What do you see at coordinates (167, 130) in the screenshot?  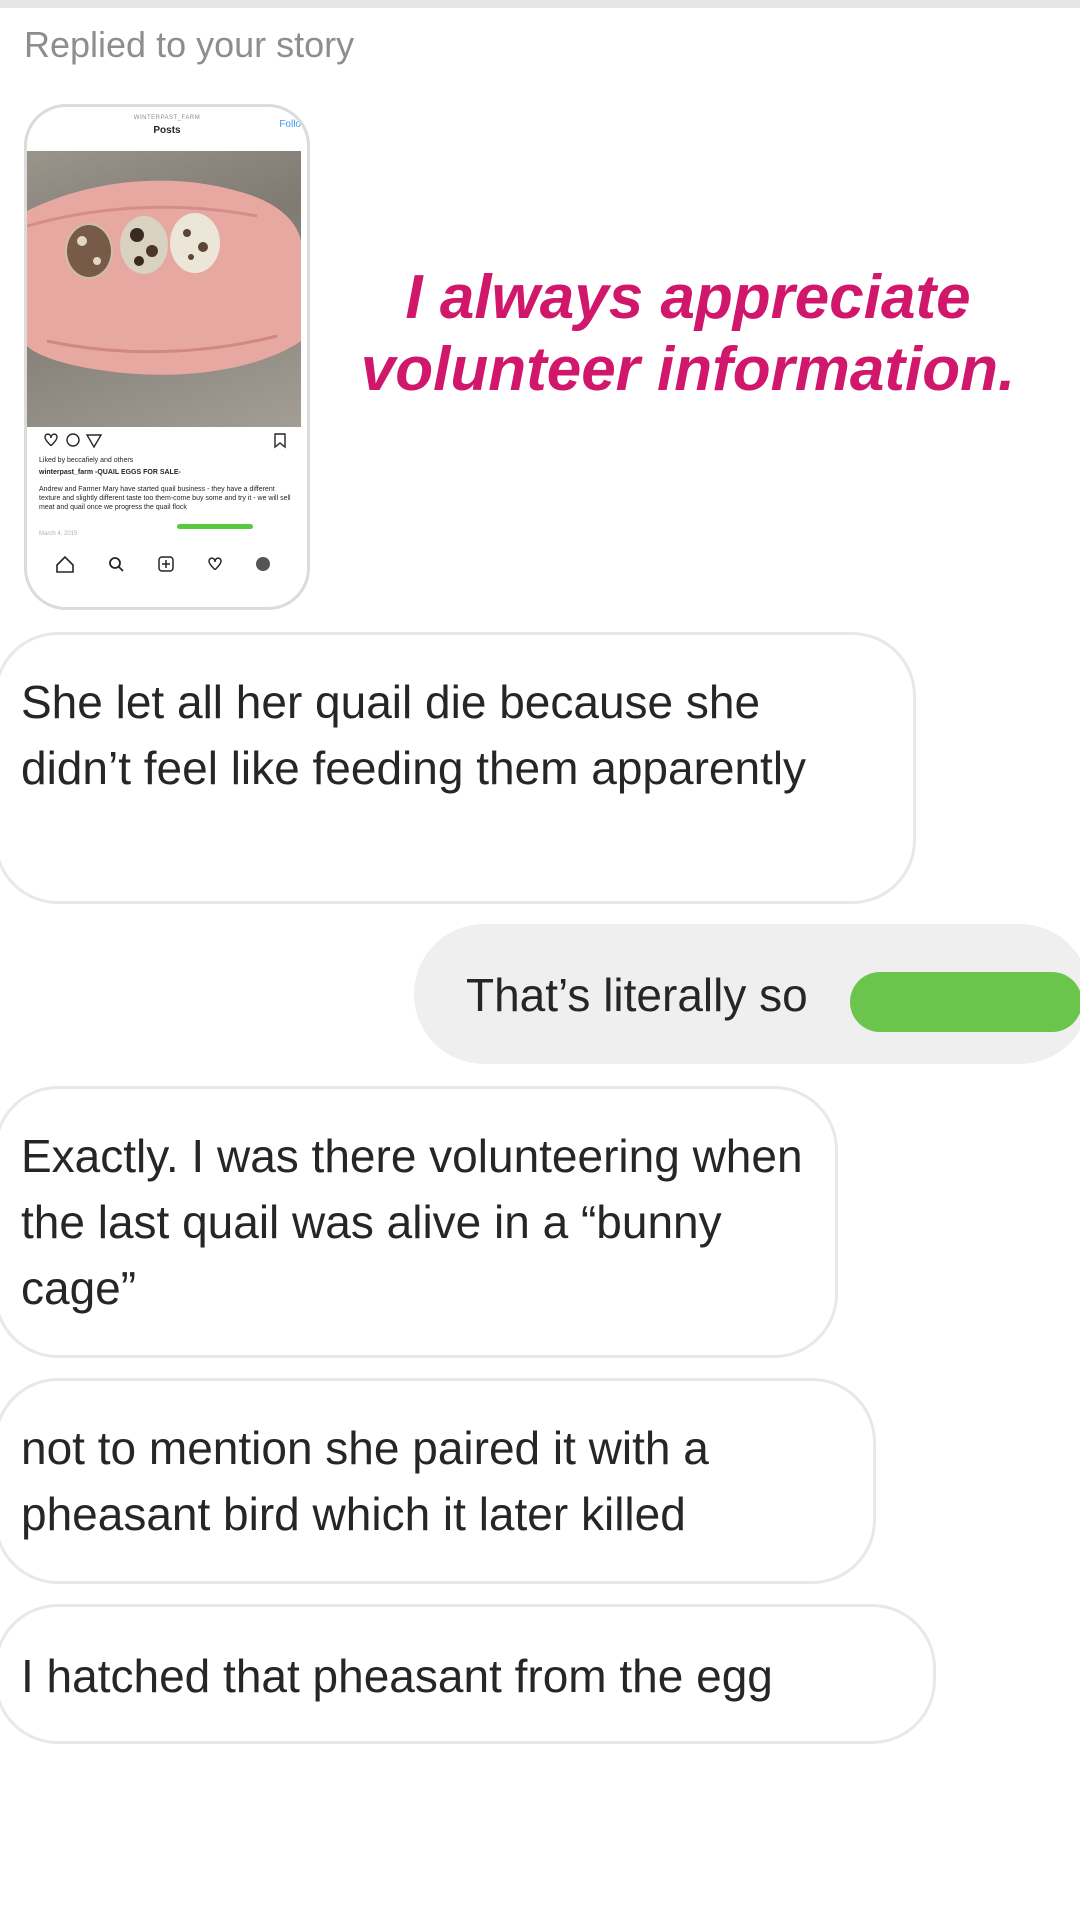 I see `story-posts-title: Posts` at bounding box center [167, 130].